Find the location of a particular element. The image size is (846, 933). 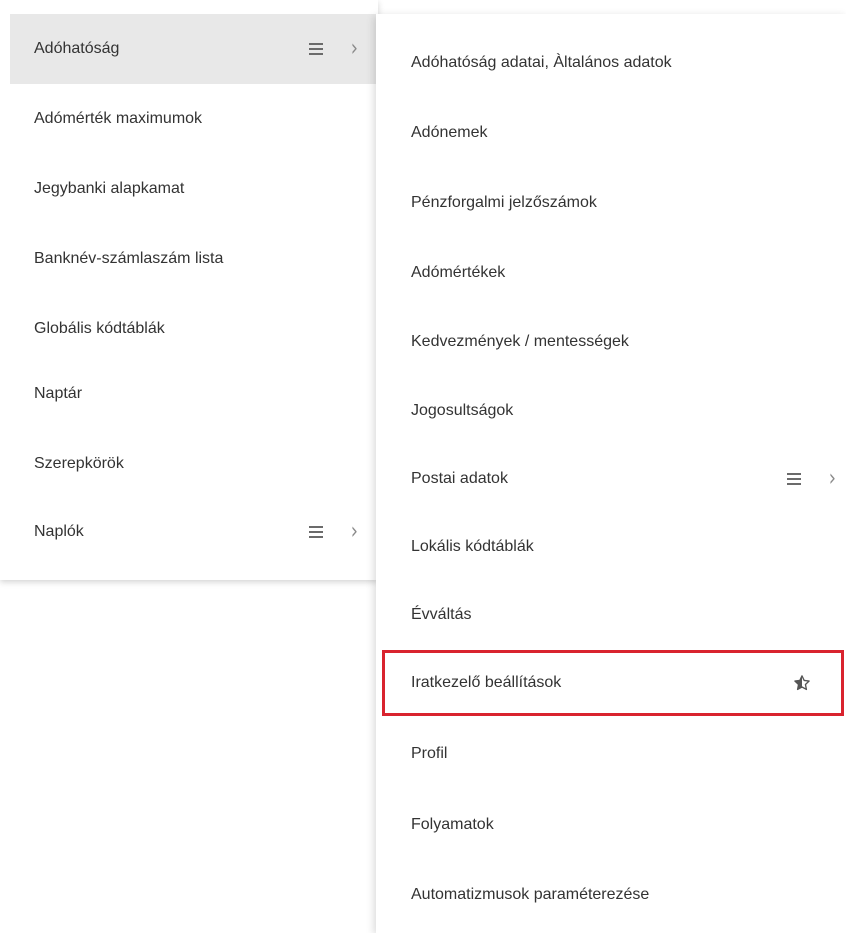

menu-item-banknev-szamlaszam-lista: Banknév-számlaszám lista is located at coordinates (194, 259).